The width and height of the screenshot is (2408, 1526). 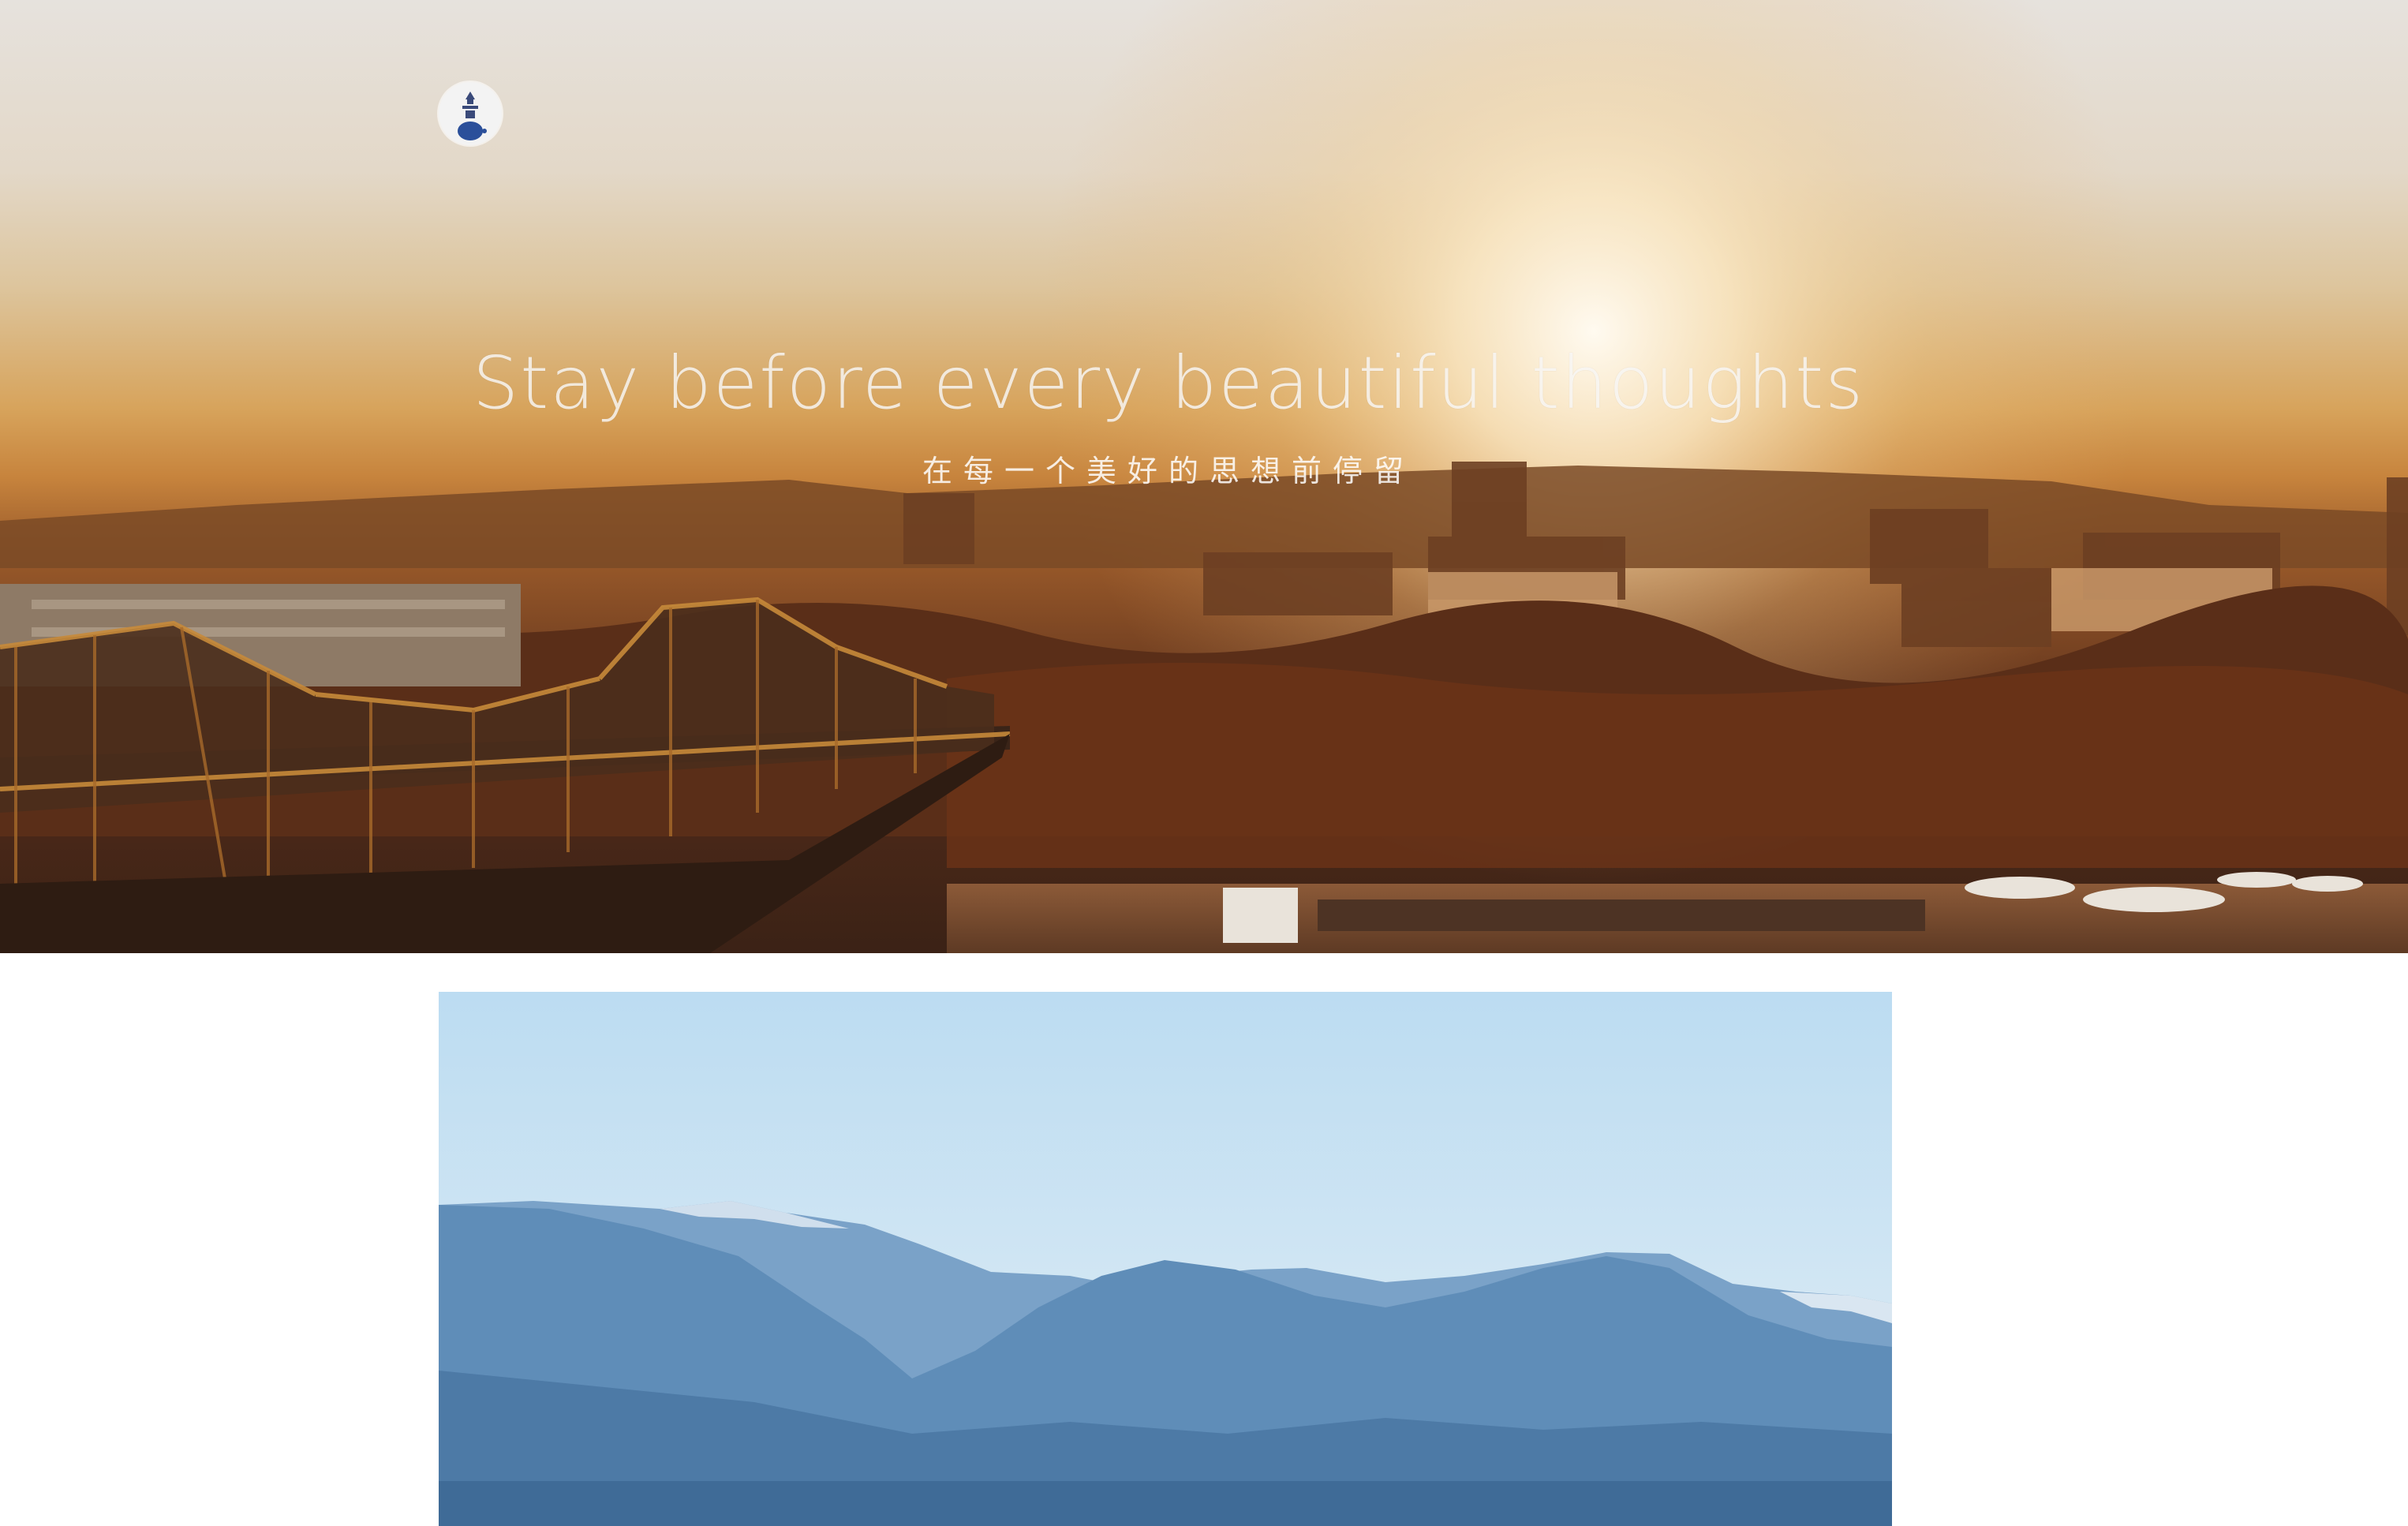 I want to click on mountain-landscape-image, so click(x=1165, y=1363).